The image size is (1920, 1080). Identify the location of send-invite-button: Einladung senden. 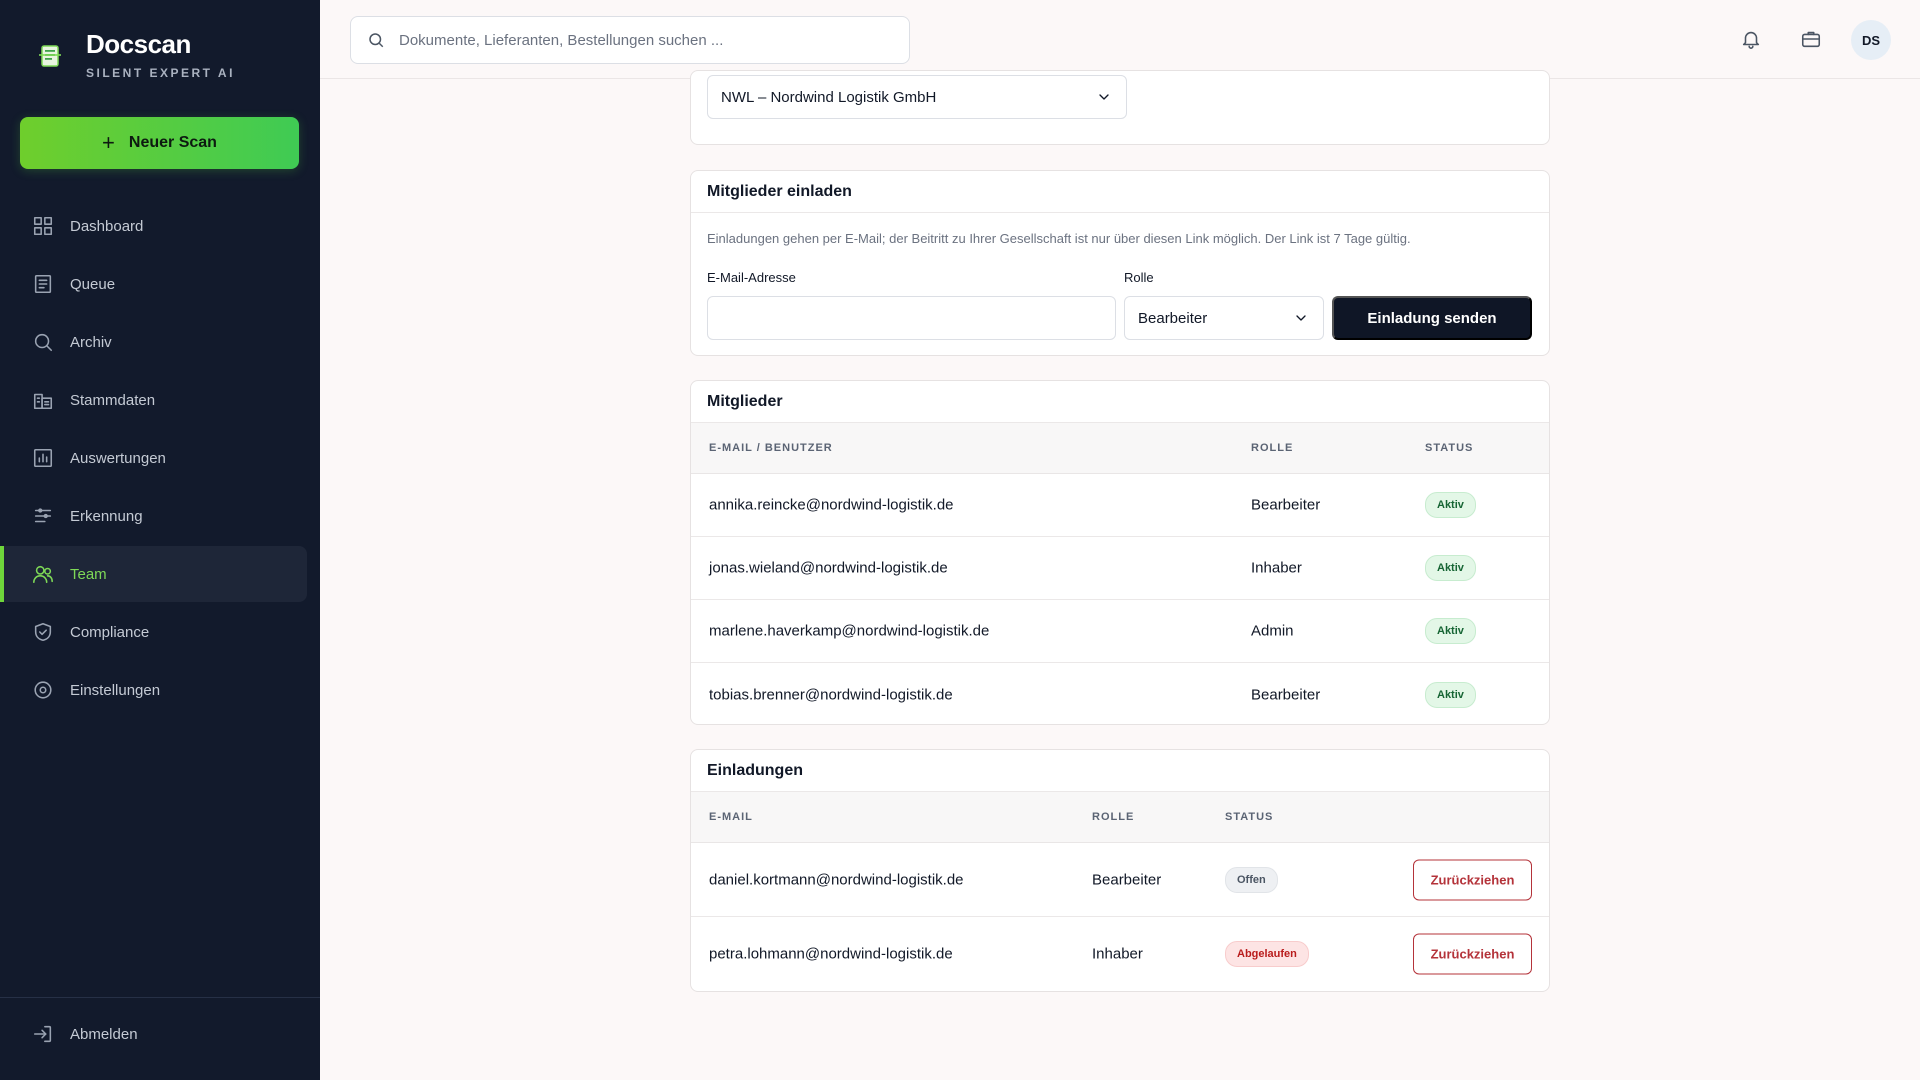
(1432, 318).